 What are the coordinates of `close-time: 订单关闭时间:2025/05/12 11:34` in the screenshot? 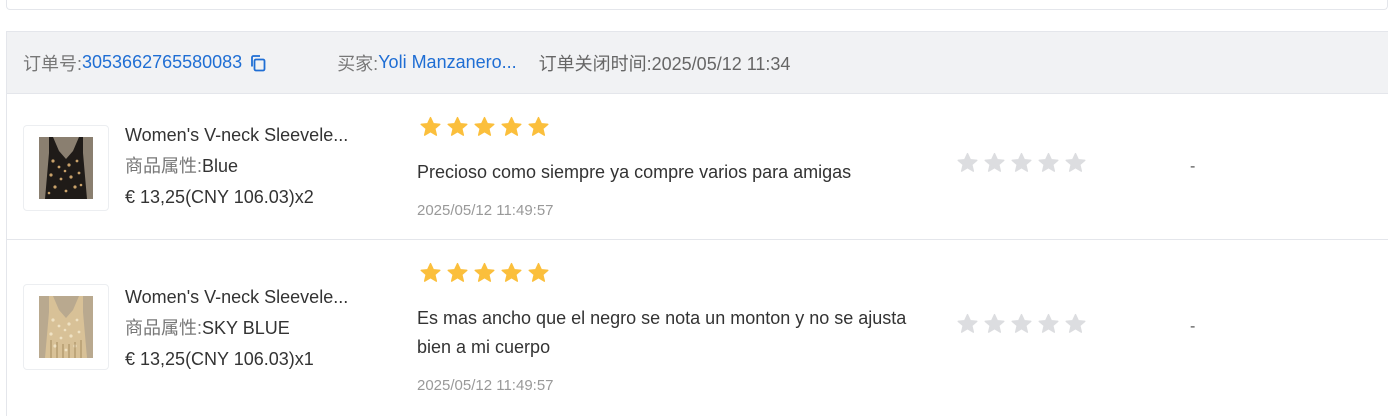 It's located at (665, 63).